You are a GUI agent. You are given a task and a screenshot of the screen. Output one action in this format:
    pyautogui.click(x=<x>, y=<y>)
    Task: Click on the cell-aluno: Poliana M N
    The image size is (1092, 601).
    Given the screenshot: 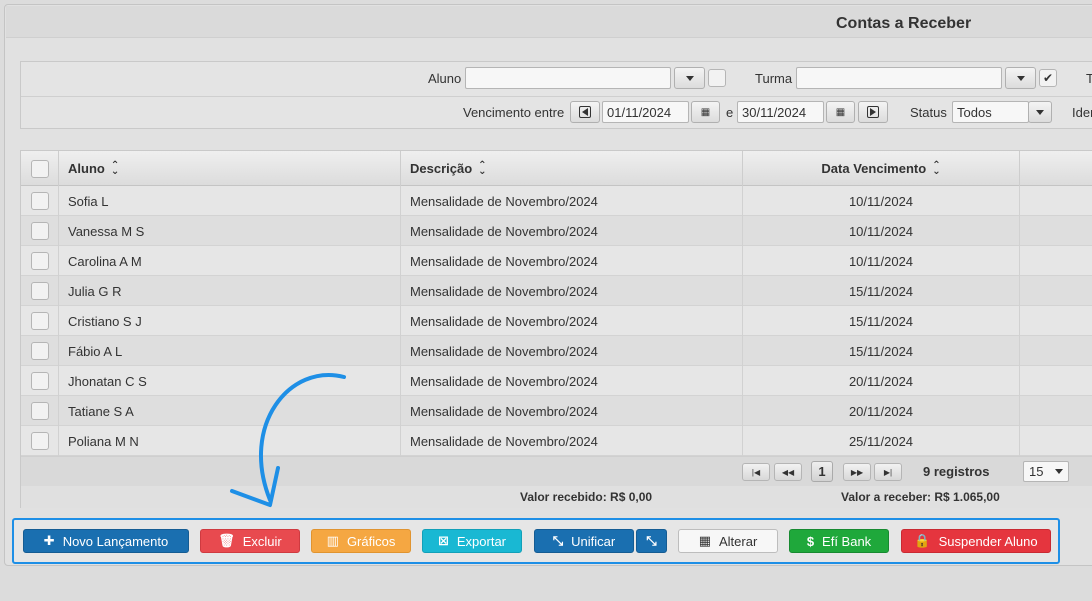 What is the action you would take?
    pyautogui.click(x=230, y=441)
    